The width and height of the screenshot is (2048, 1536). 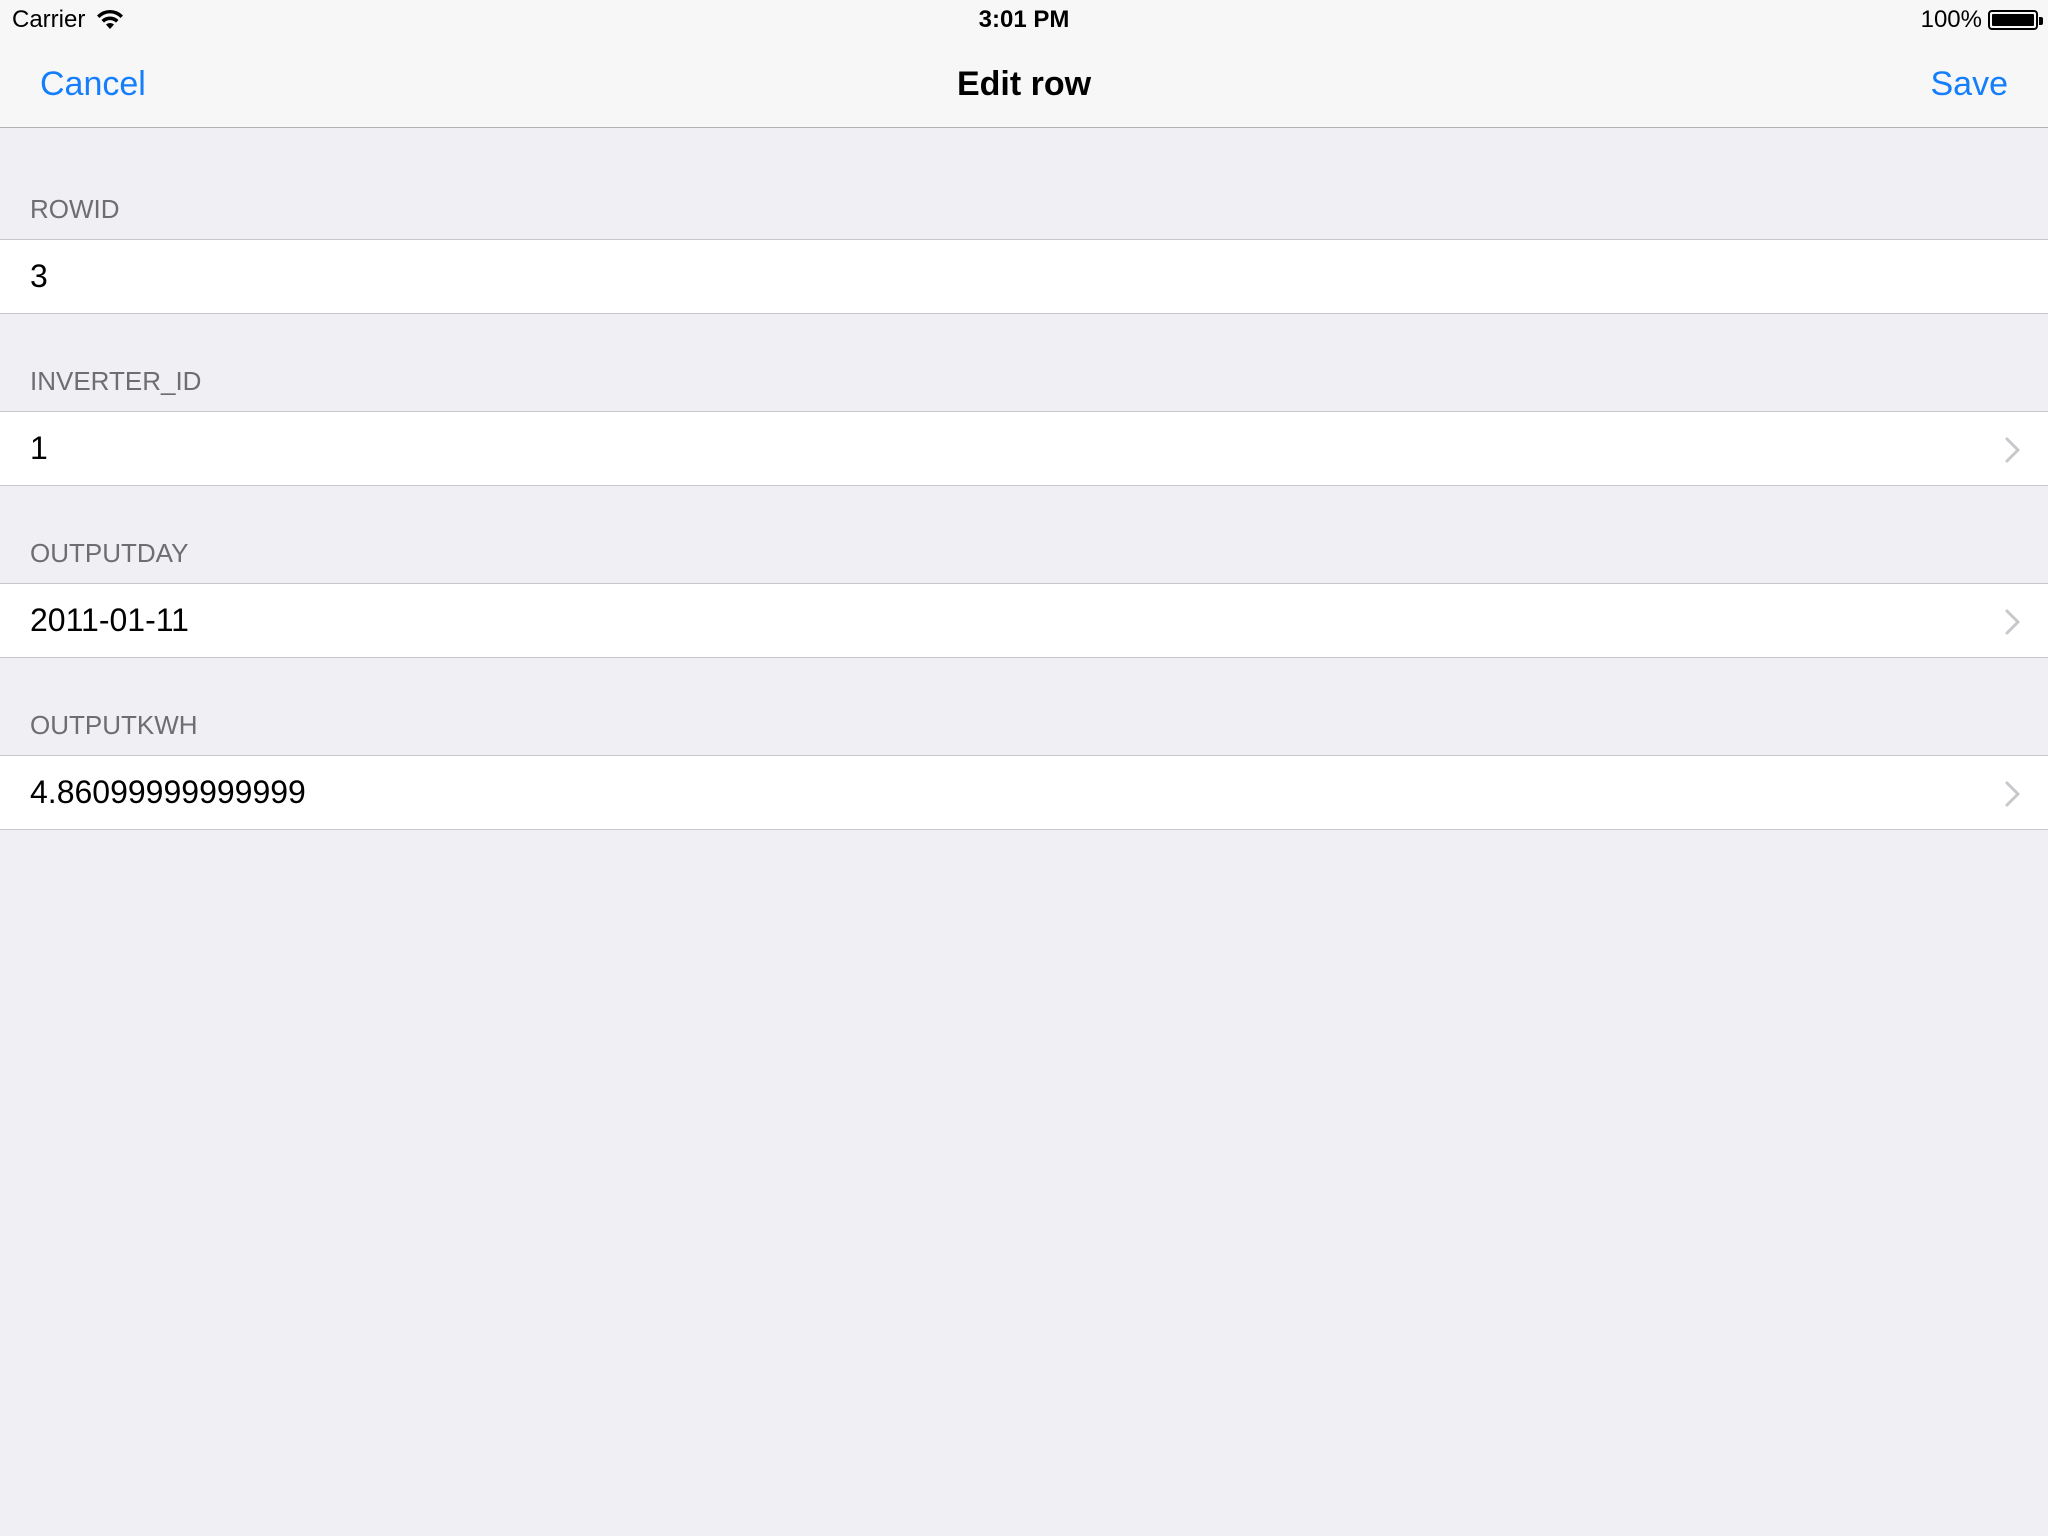 What do you see at coordinates (114, 725) in the screenshot?
I see `section-header: OUTPUTKWH` at bounding box center [114, 725].